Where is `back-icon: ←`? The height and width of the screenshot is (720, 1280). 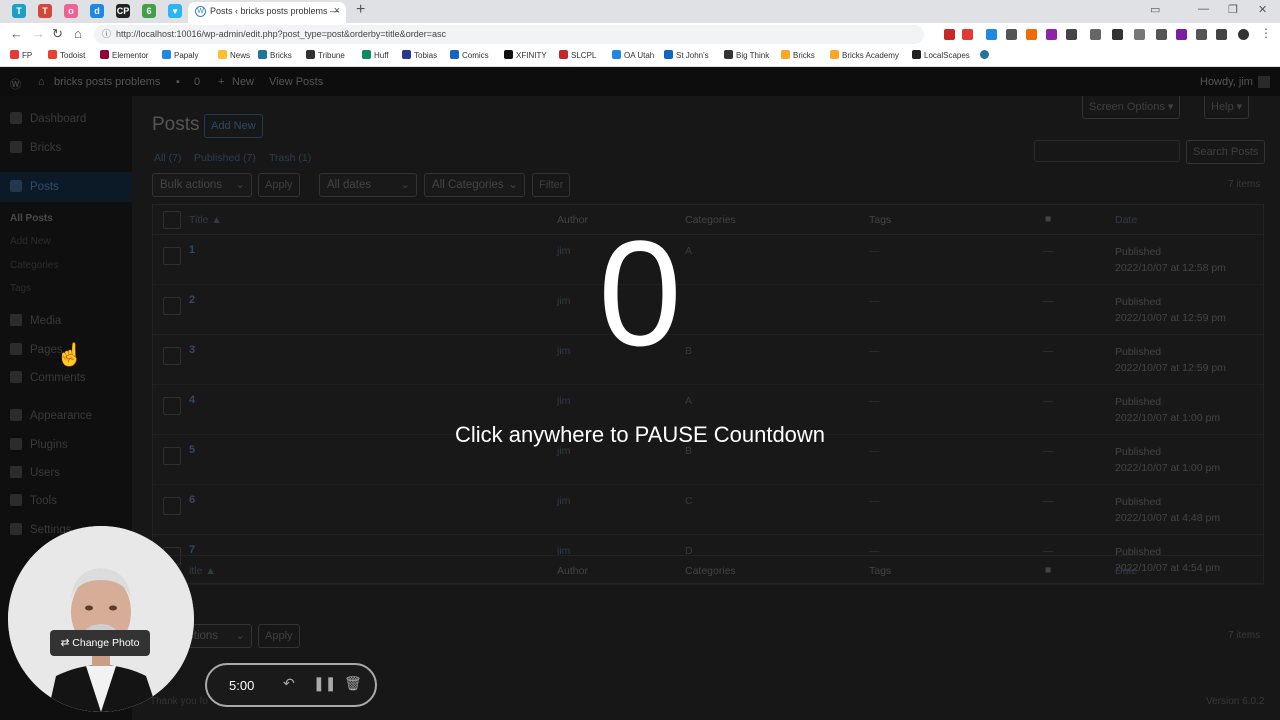 back-icon: ← is located at coordinates (16, 33).